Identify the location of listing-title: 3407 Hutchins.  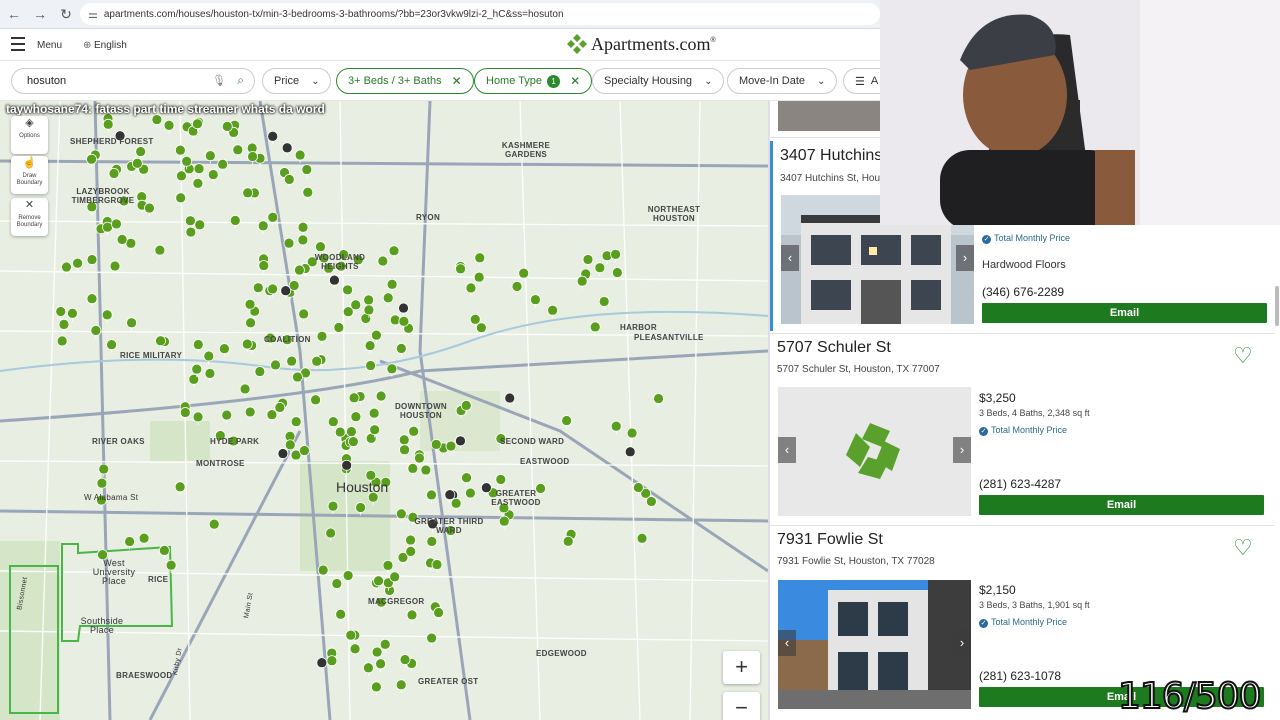
(831, 156).